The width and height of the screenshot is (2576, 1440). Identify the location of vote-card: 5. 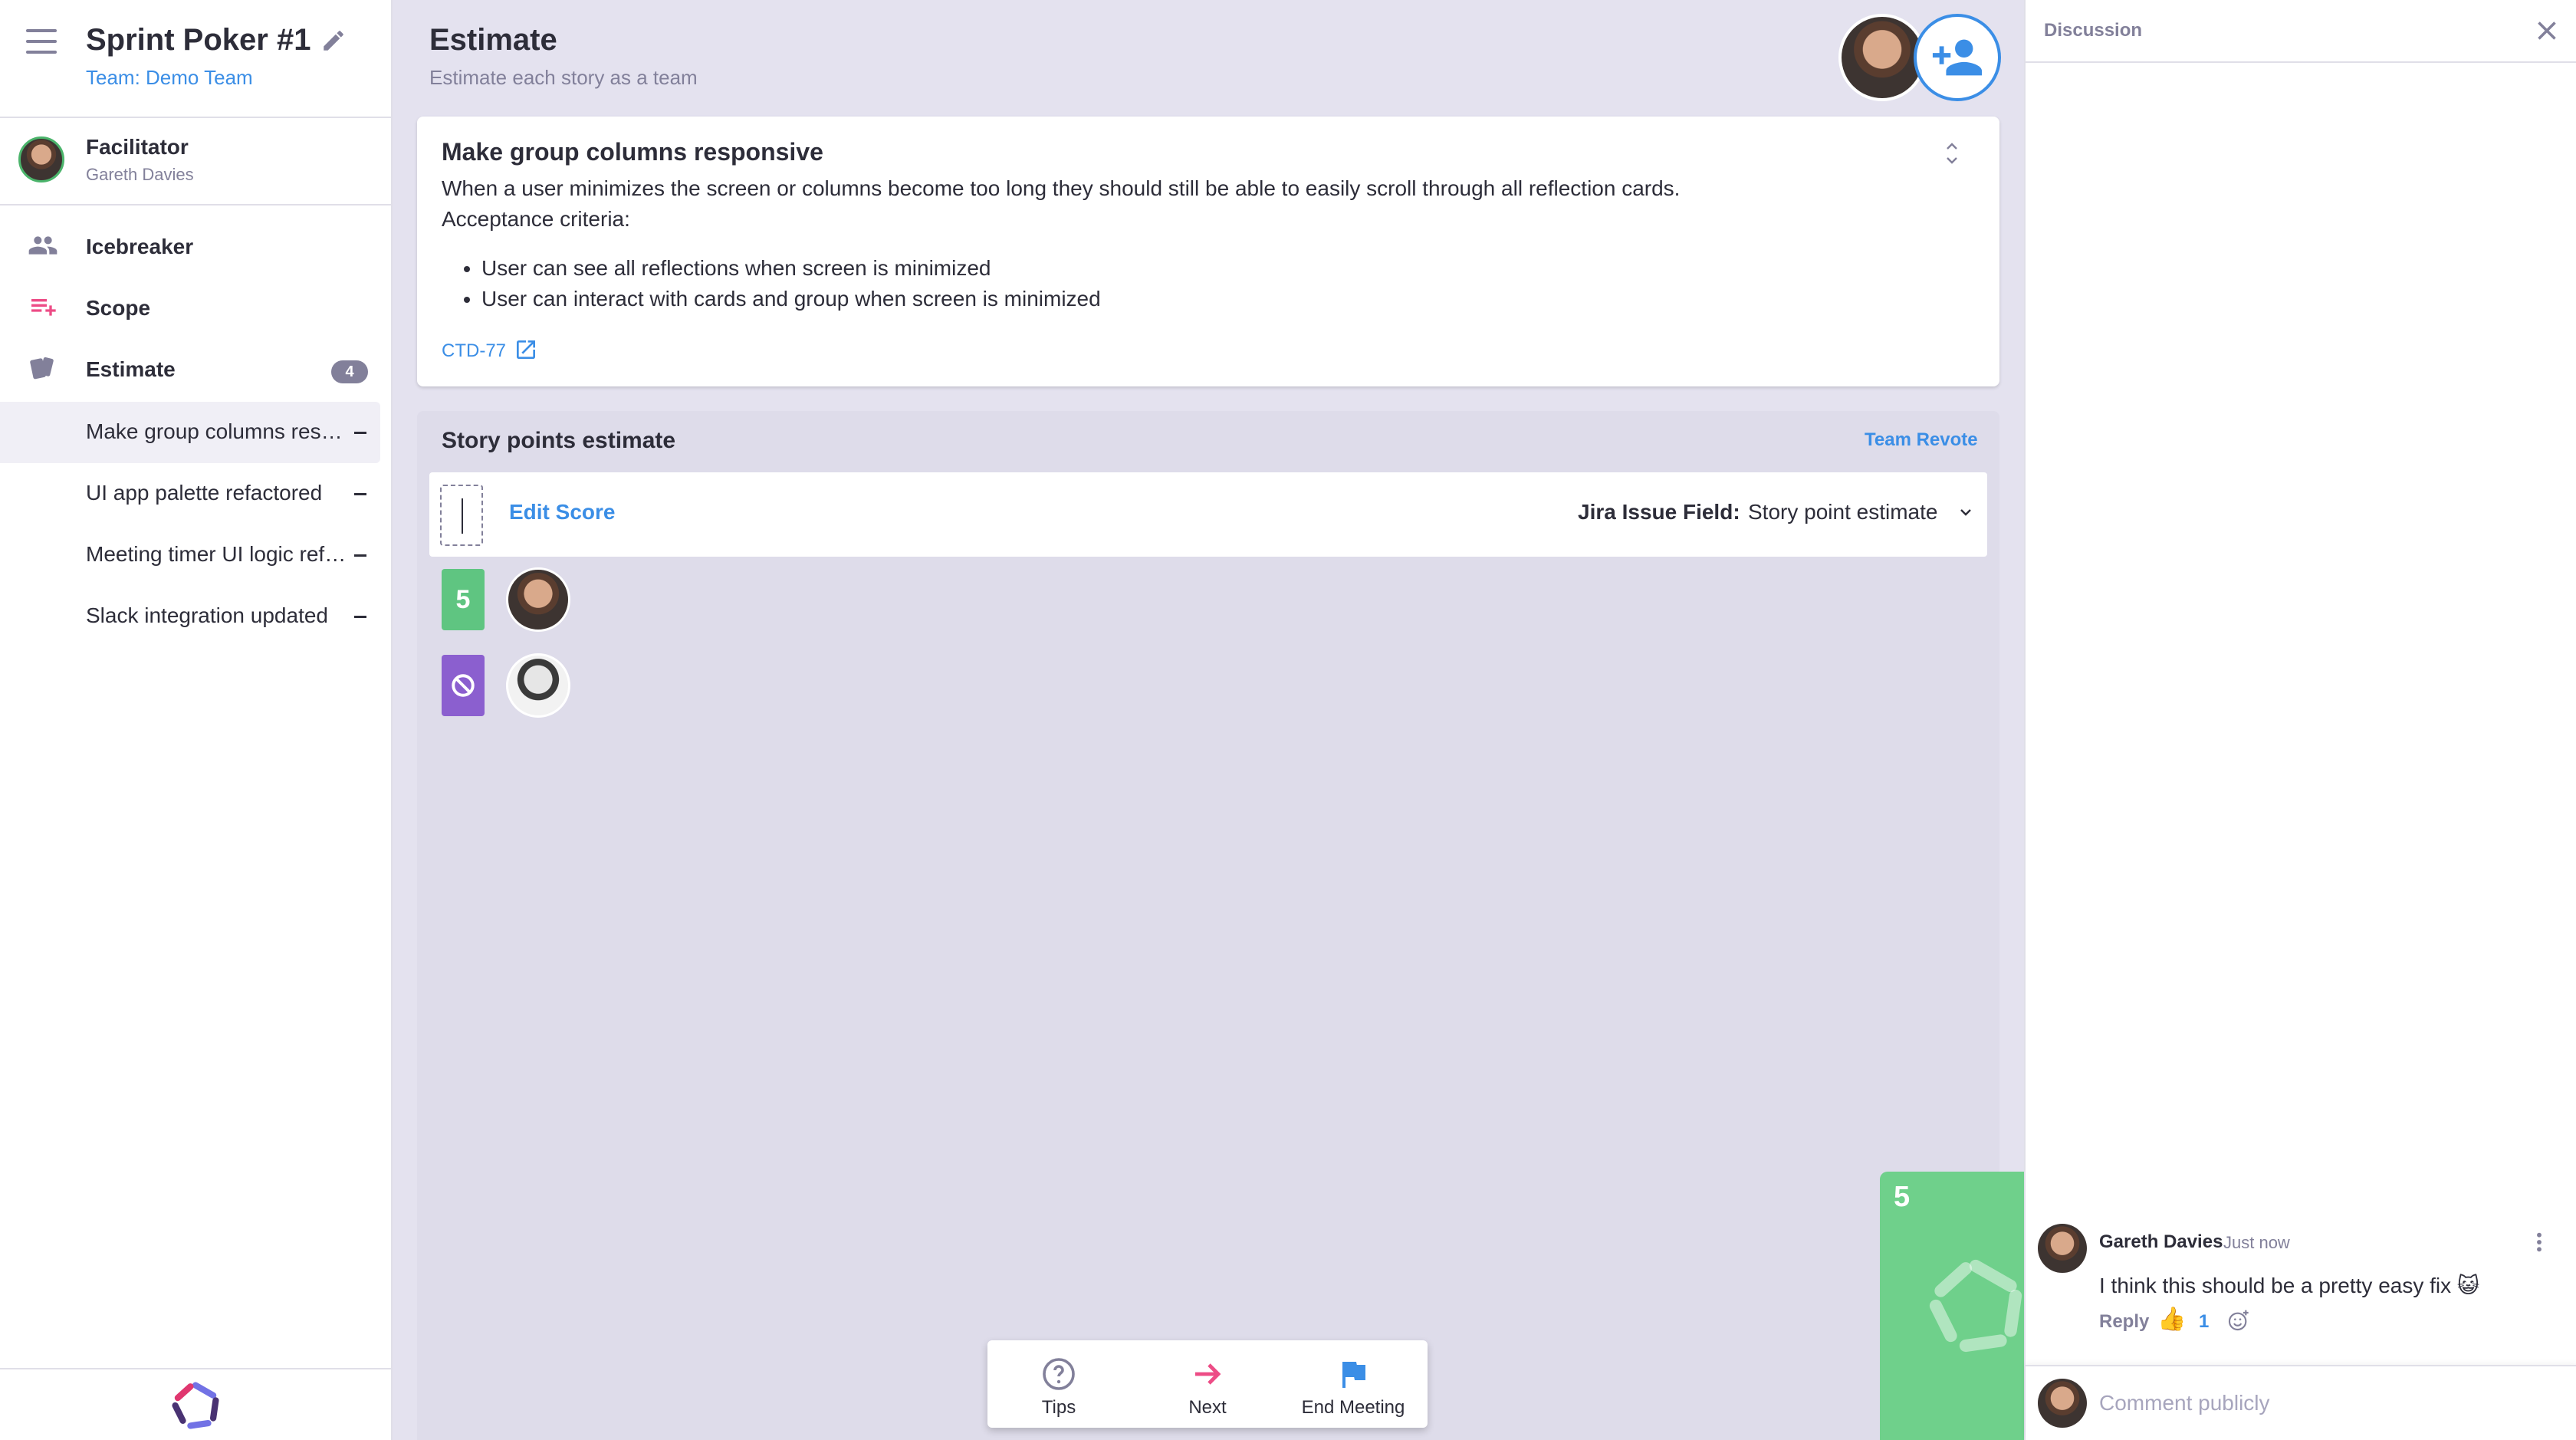
(464, 599).